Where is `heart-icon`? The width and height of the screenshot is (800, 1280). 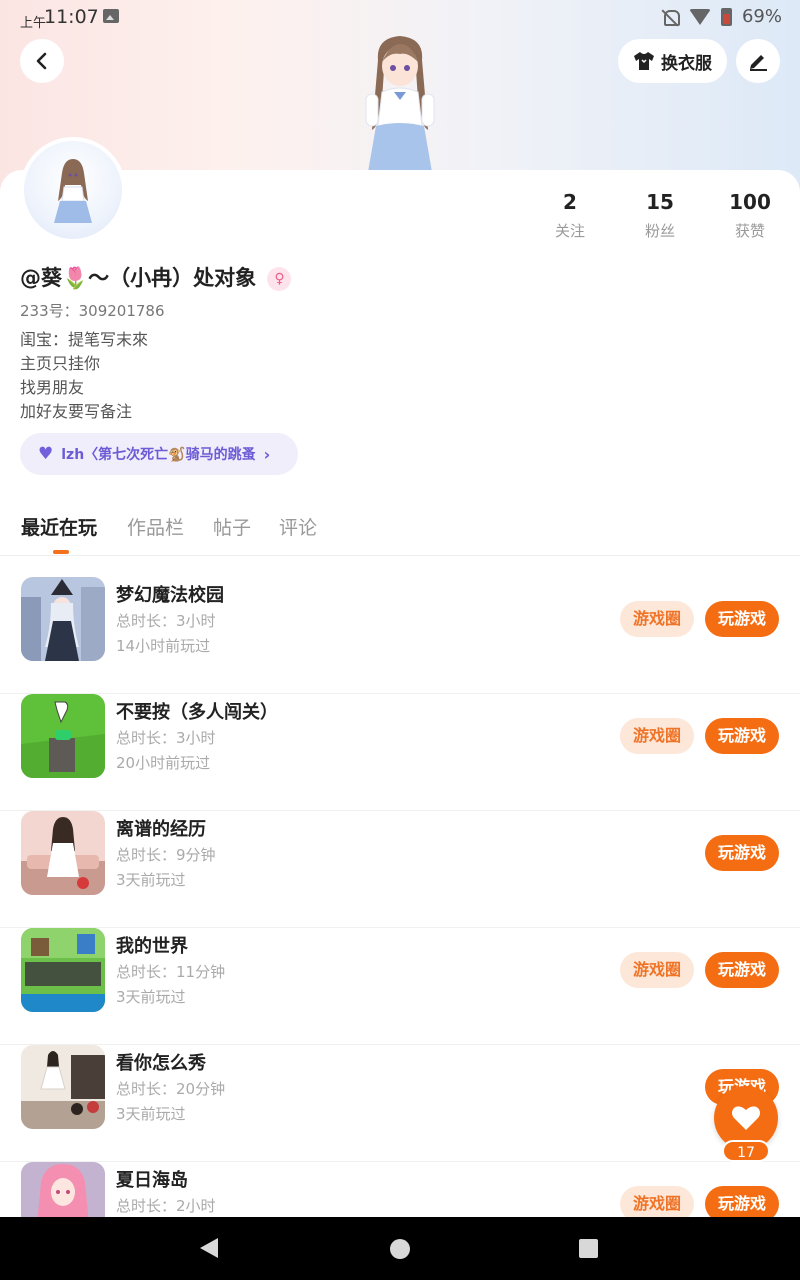 heart-icon is located at coordinates (746, 1118).